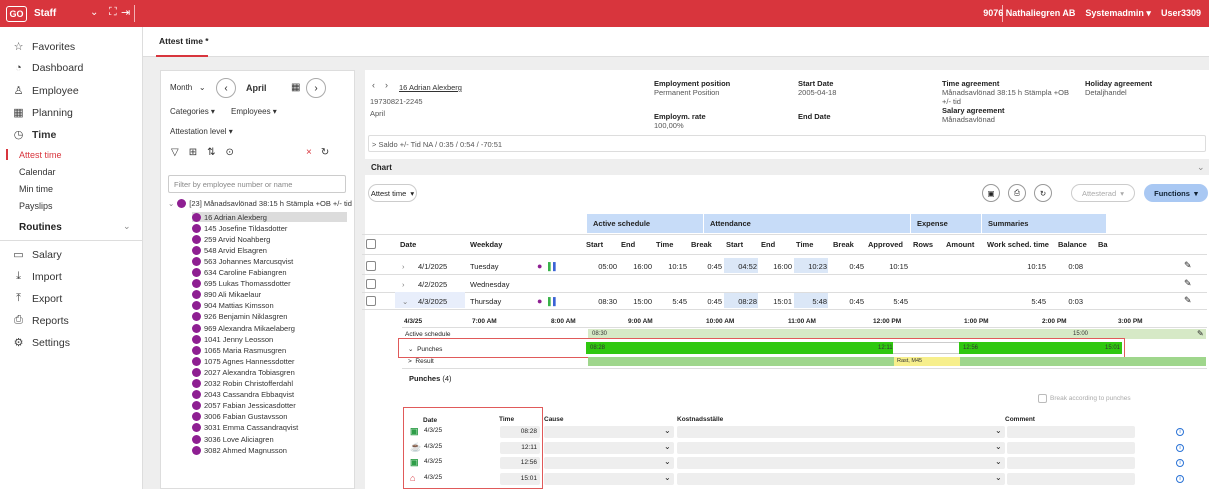  I want to click on expand-icon: ⛶, so click(113, 12).